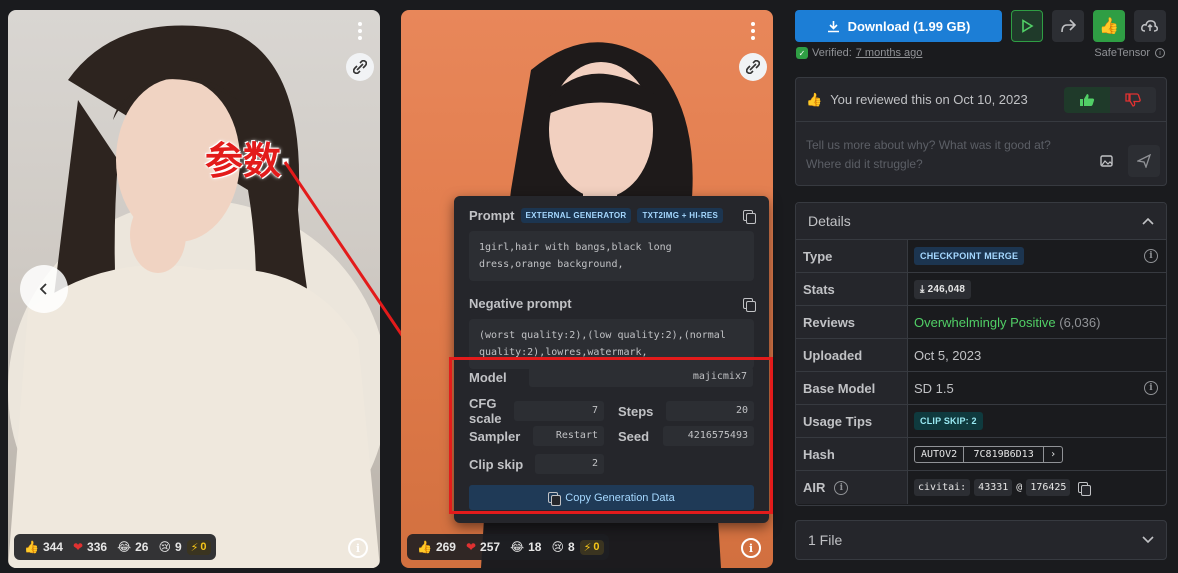  Describe the element at coordinates (939, 454) in the screenshot. I see `hash-algo: AUTOV2` at that location.